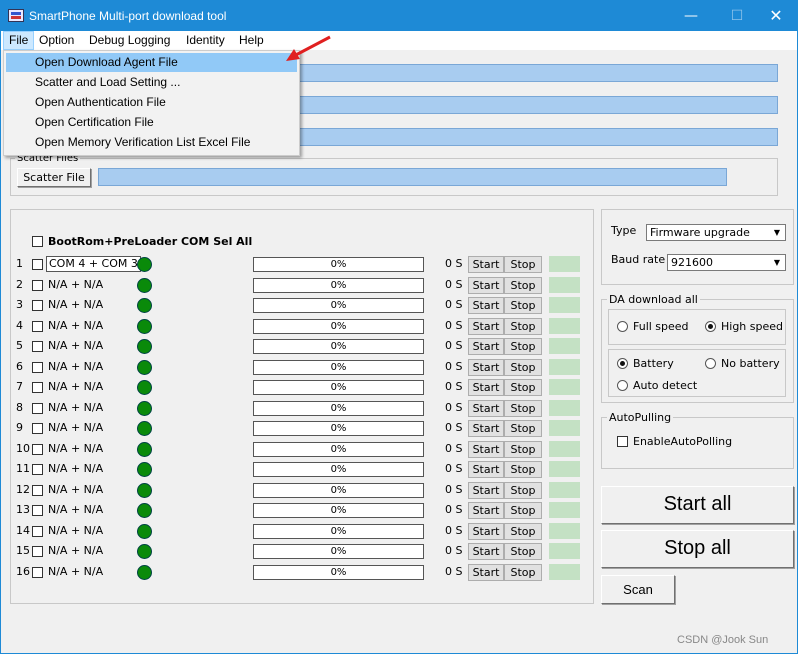  I want to click on battery-radio, so click(622, 363).